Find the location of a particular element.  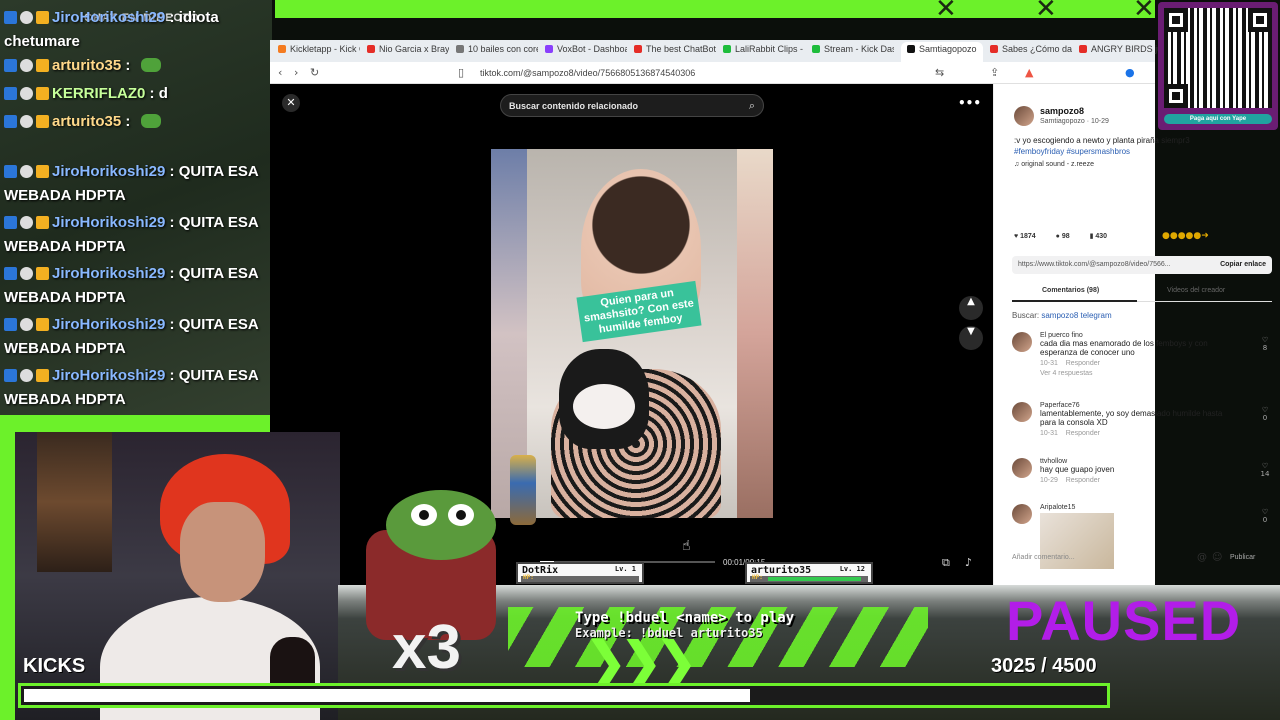

translate-icon: ⇆ is located at coordinates (939, 72).